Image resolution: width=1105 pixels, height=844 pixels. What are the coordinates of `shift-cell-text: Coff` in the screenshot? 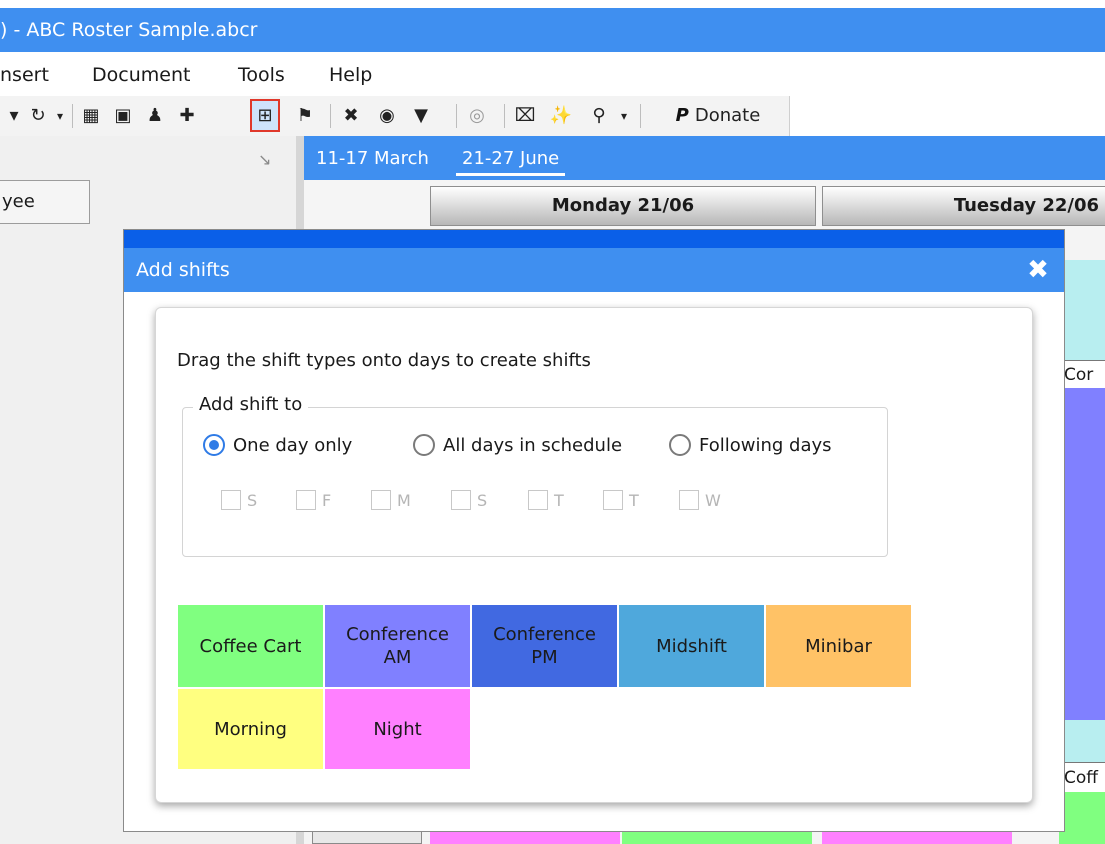 It's located at (1081, 778).